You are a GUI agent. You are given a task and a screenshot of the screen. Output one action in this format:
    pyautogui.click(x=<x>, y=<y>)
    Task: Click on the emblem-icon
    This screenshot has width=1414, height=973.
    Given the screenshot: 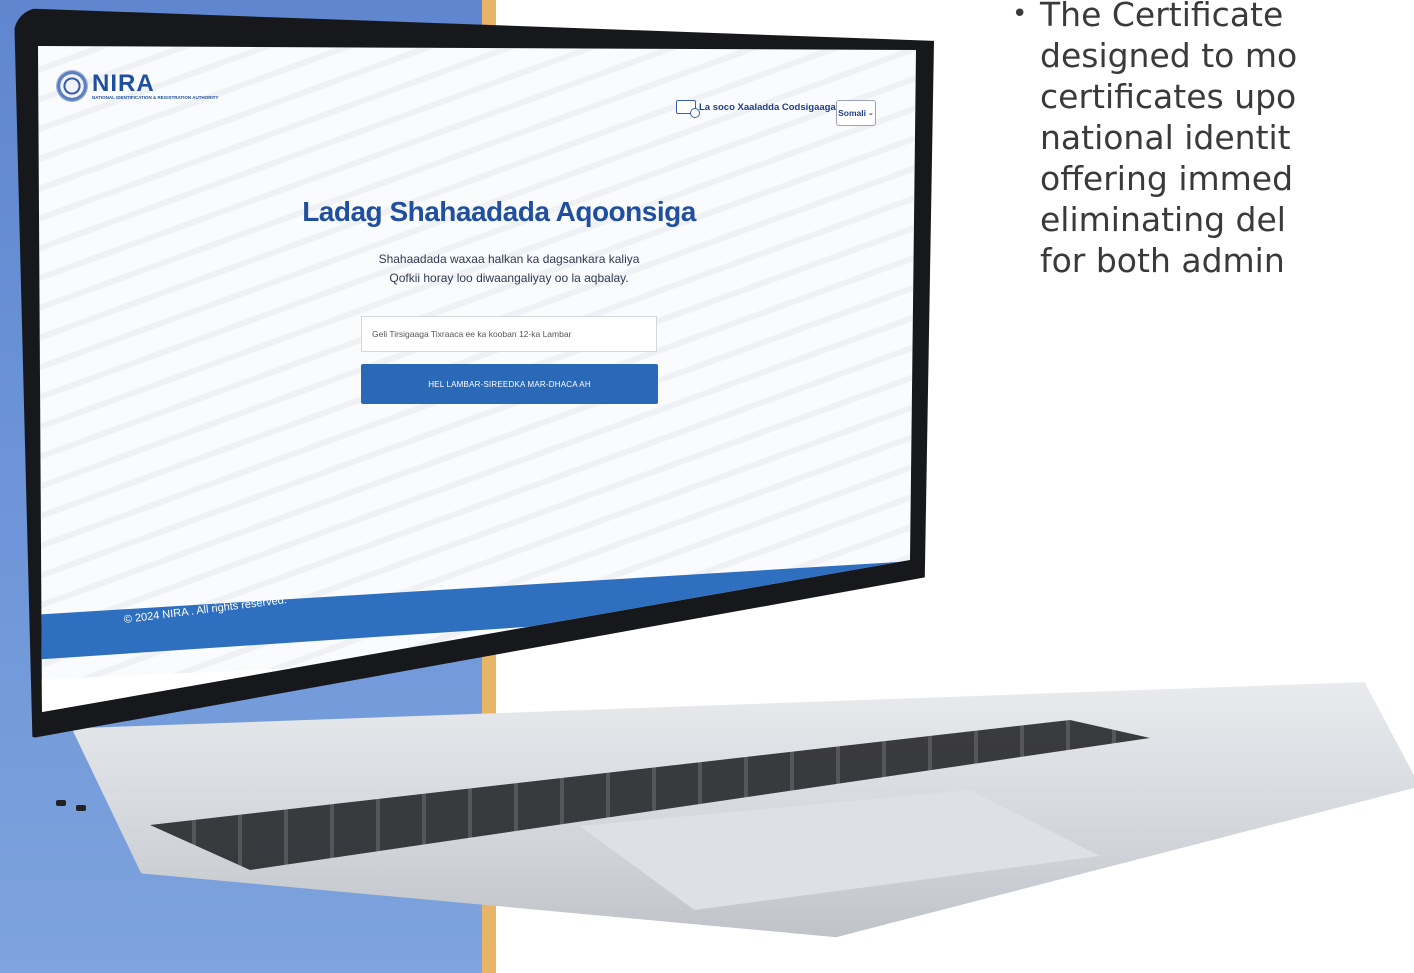 What is the action you would take?
    pyautogui.click(x=72, y=86)
    